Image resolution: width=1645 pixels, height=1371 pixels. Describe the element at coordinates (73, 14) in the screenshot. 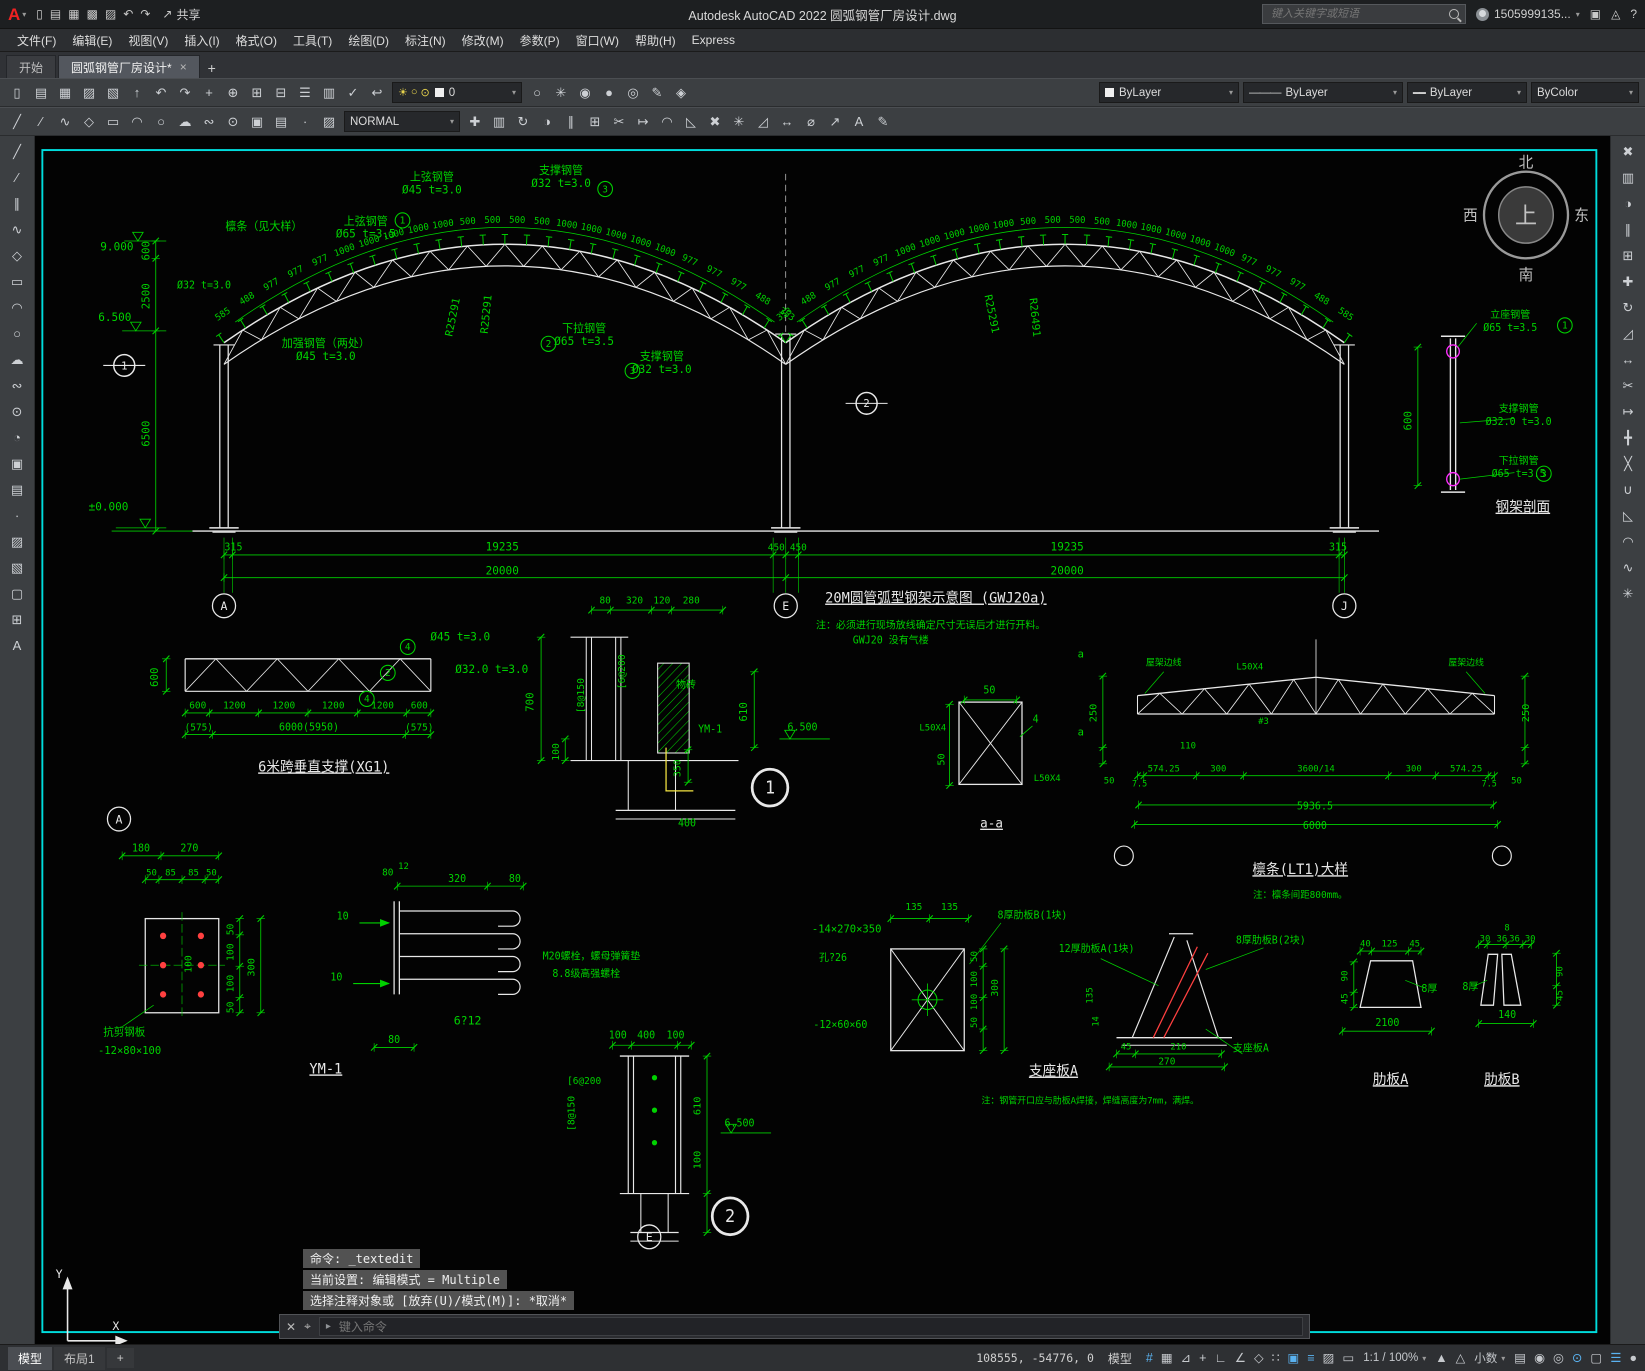

I see `save-icon: ▦` at that location.